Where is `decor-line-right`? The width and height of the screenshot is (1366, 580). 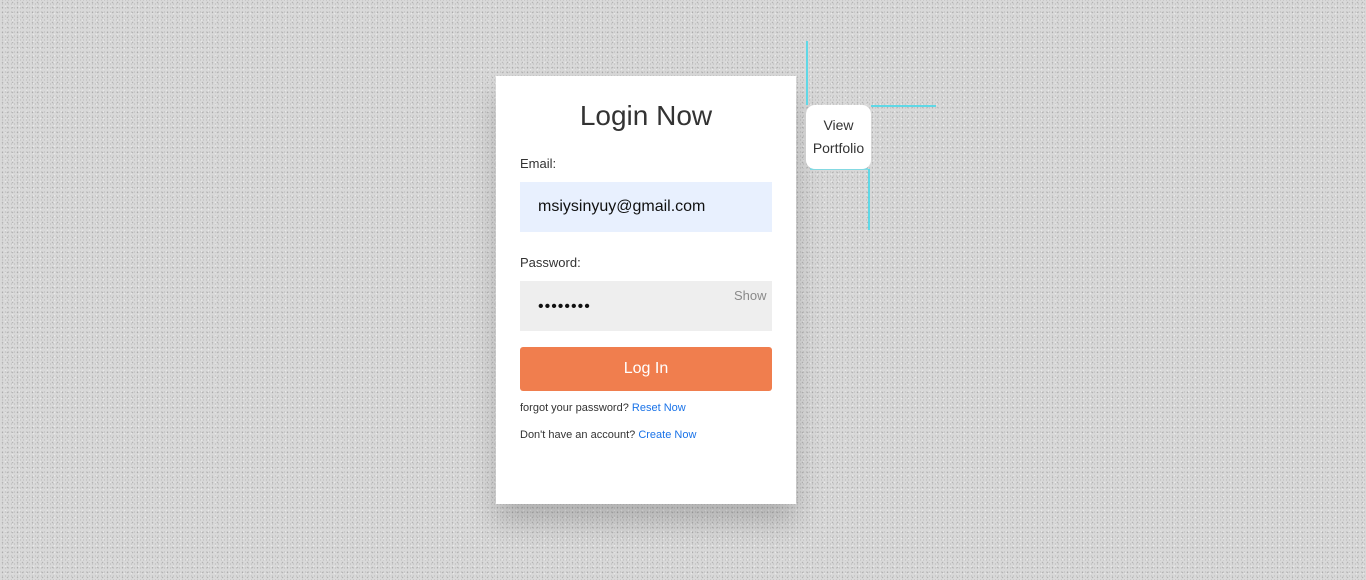
decor-line-right is located at coordinates (903, 106).